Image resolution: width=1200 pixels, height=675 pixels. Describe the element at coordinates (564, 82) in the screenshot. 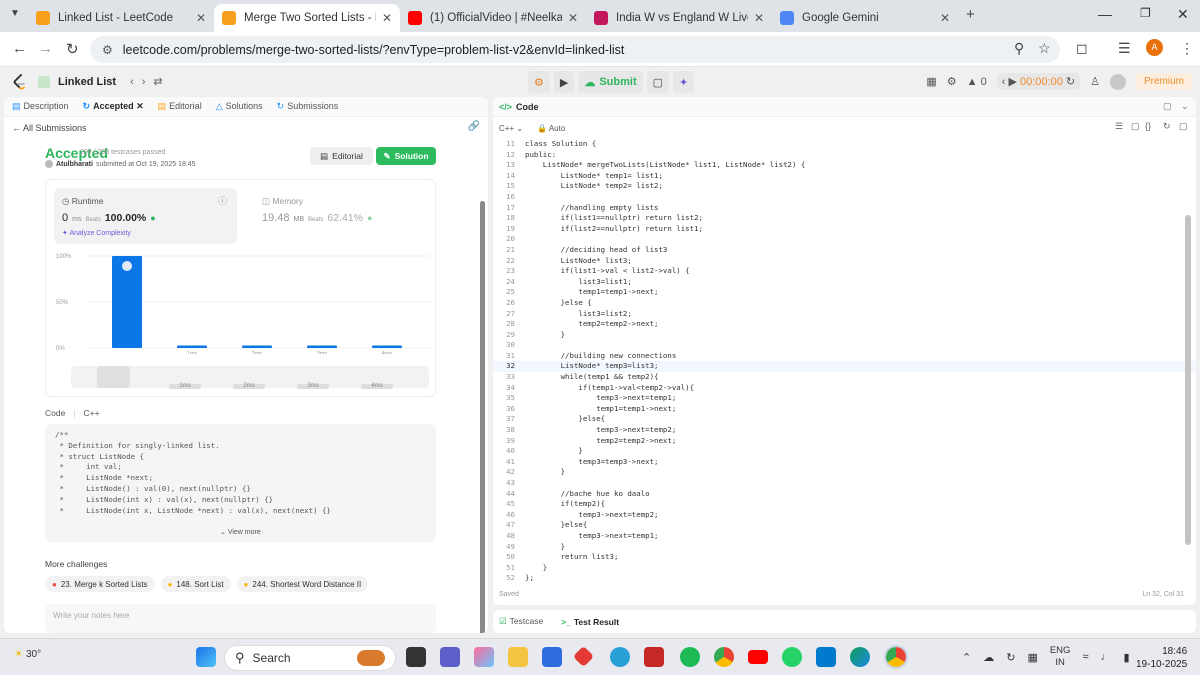

I see `run-button: ▶` at that location.